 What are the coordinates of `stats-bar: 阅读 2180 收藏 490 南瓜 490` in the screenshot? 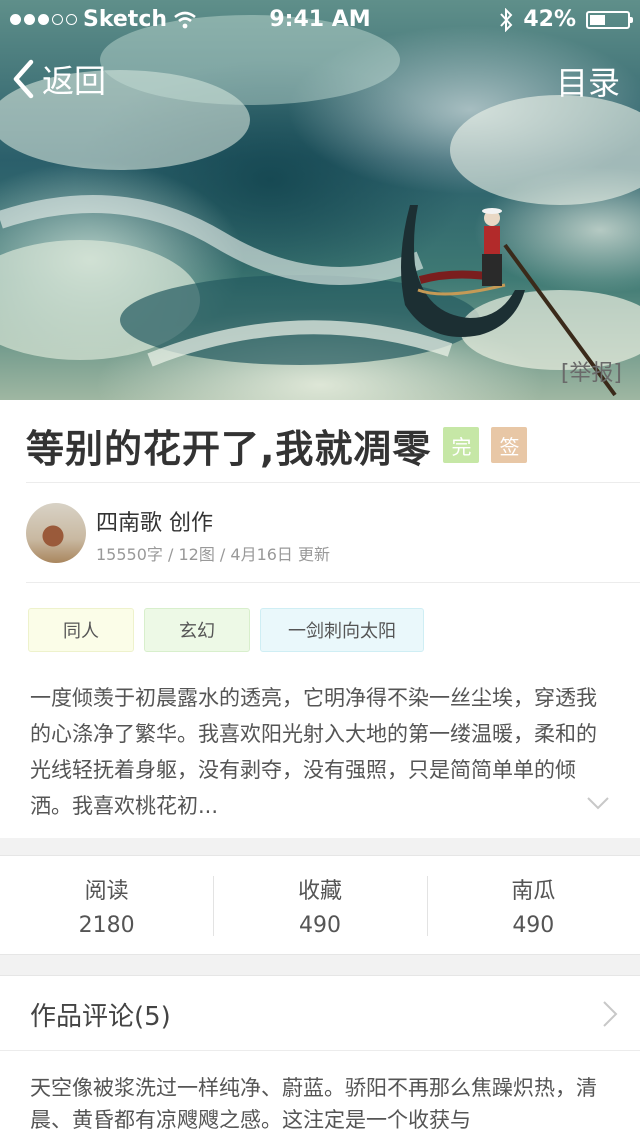 It's located at (320, 905).